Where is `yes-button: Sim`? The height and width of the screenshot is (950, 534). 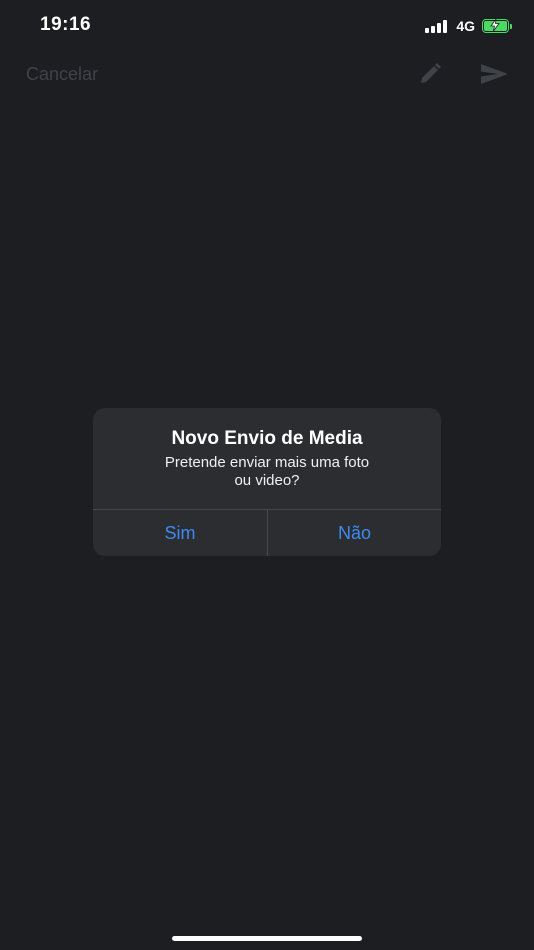 yes-button: Sim is located at coordinates (180, 533).